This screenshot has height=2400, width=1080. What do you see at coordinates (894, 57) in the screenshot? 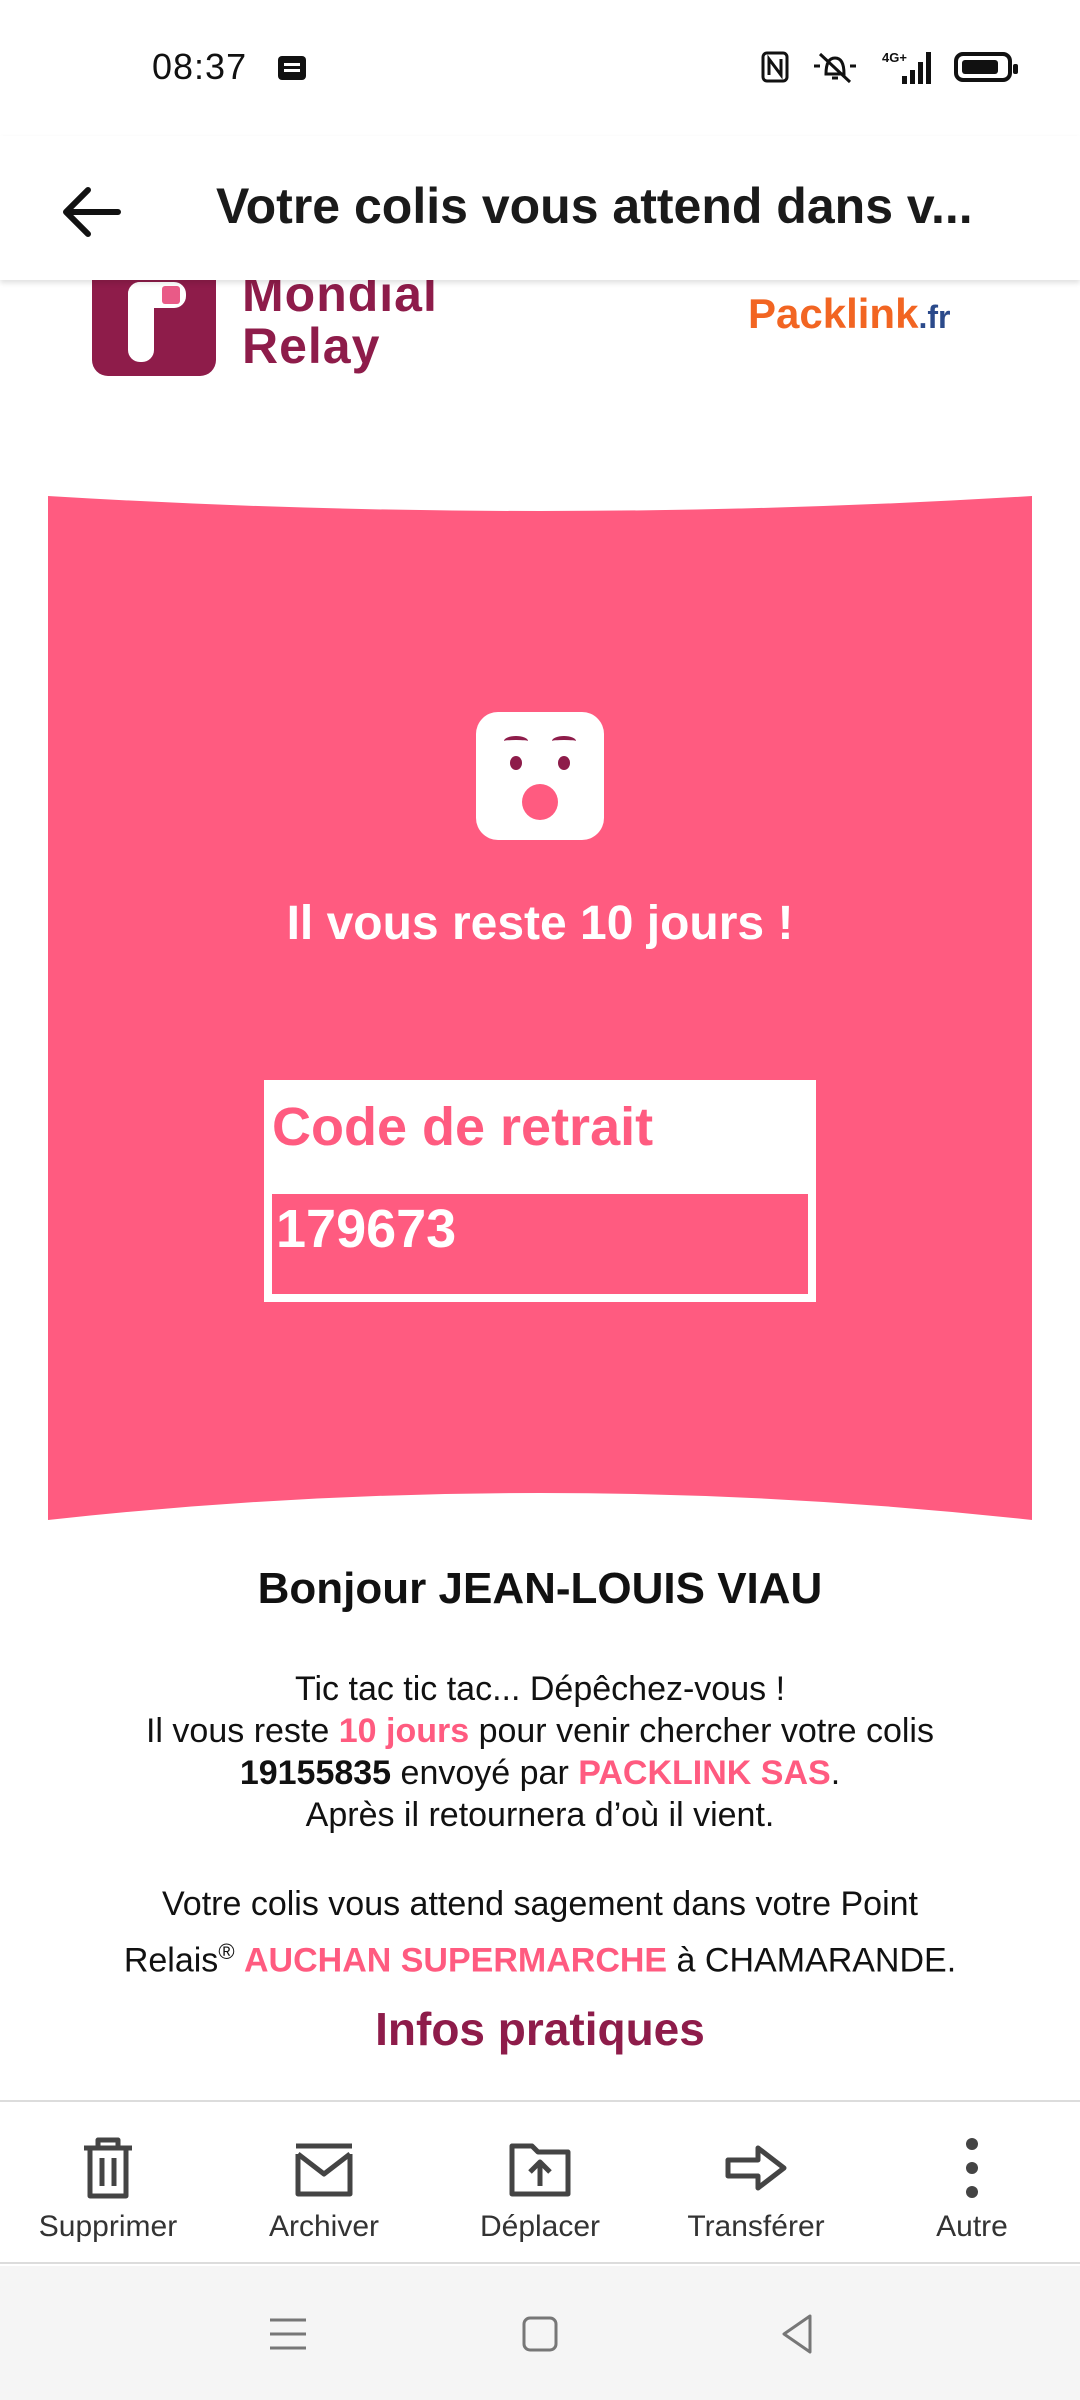
I see `svg-text: 4G+` at bounding box center [894, 57].